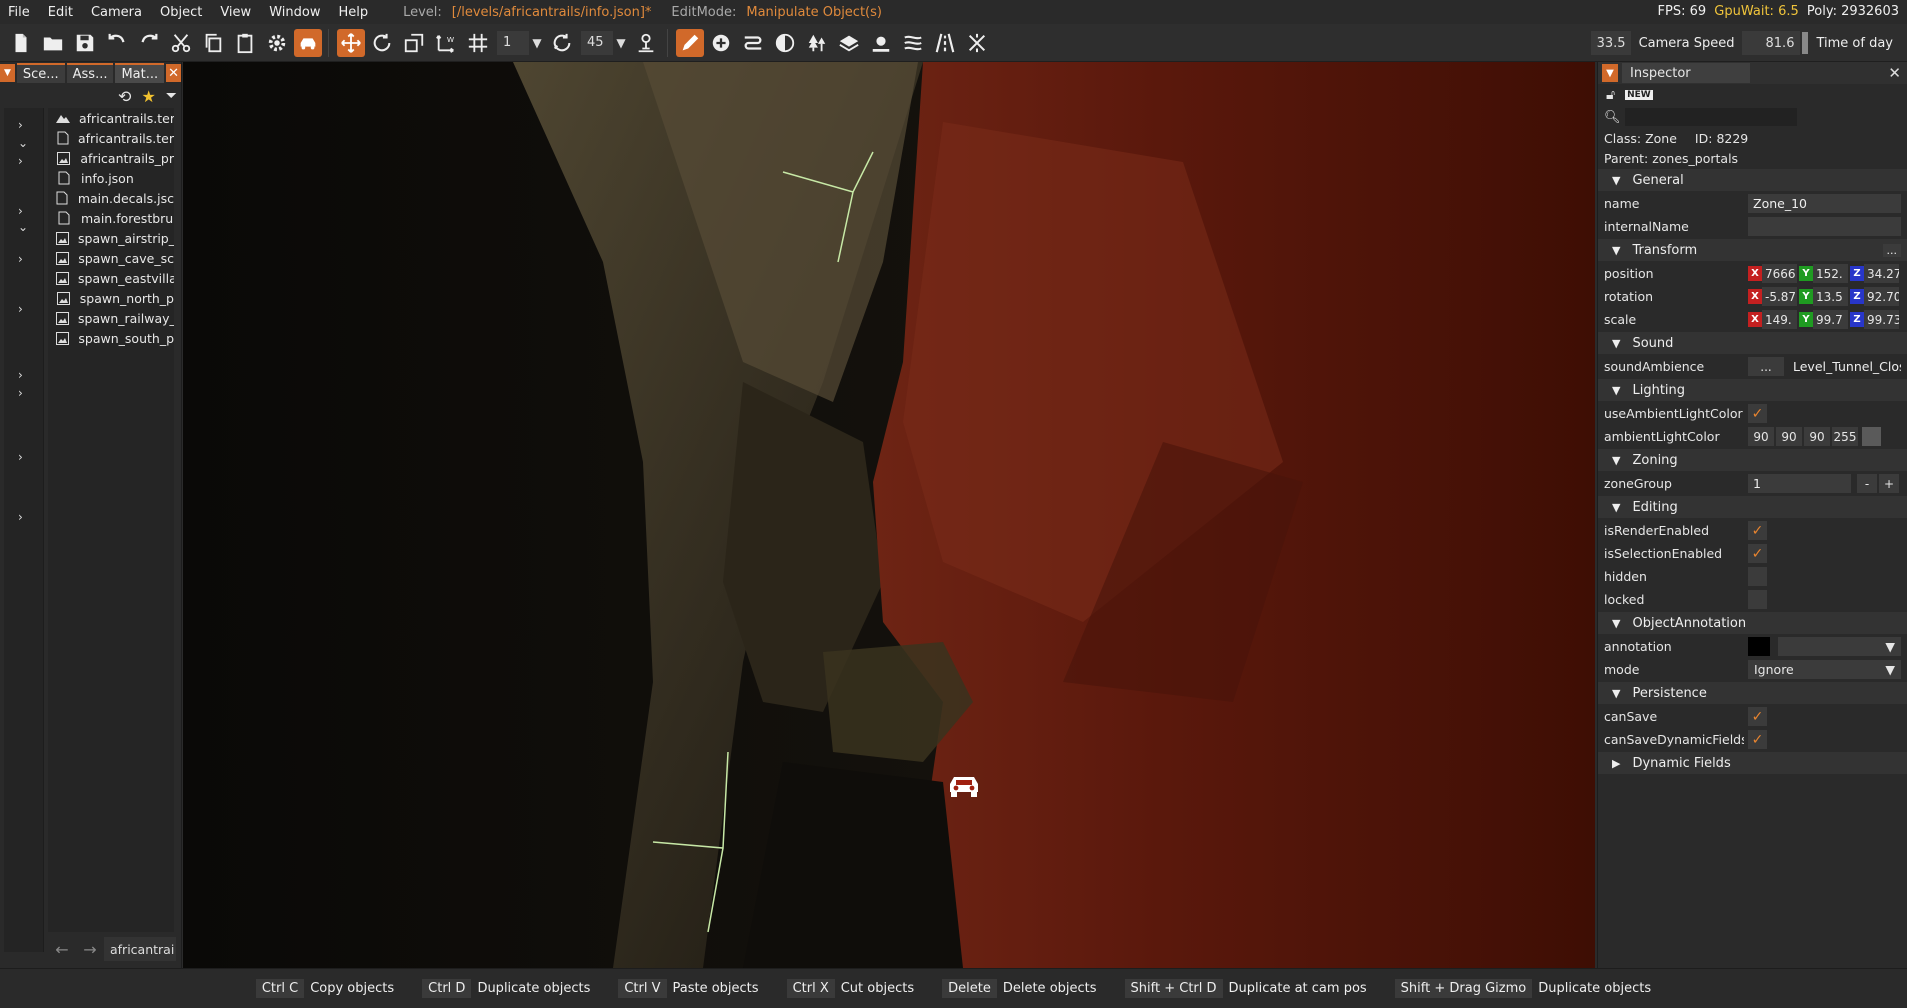 The width and height of the screenshot is (1907, 1008). What do you see at coordinates (111, 198) in the screenshot?
I see `file-list-item: main.decals.jsc` at bounding box center [111, 198].